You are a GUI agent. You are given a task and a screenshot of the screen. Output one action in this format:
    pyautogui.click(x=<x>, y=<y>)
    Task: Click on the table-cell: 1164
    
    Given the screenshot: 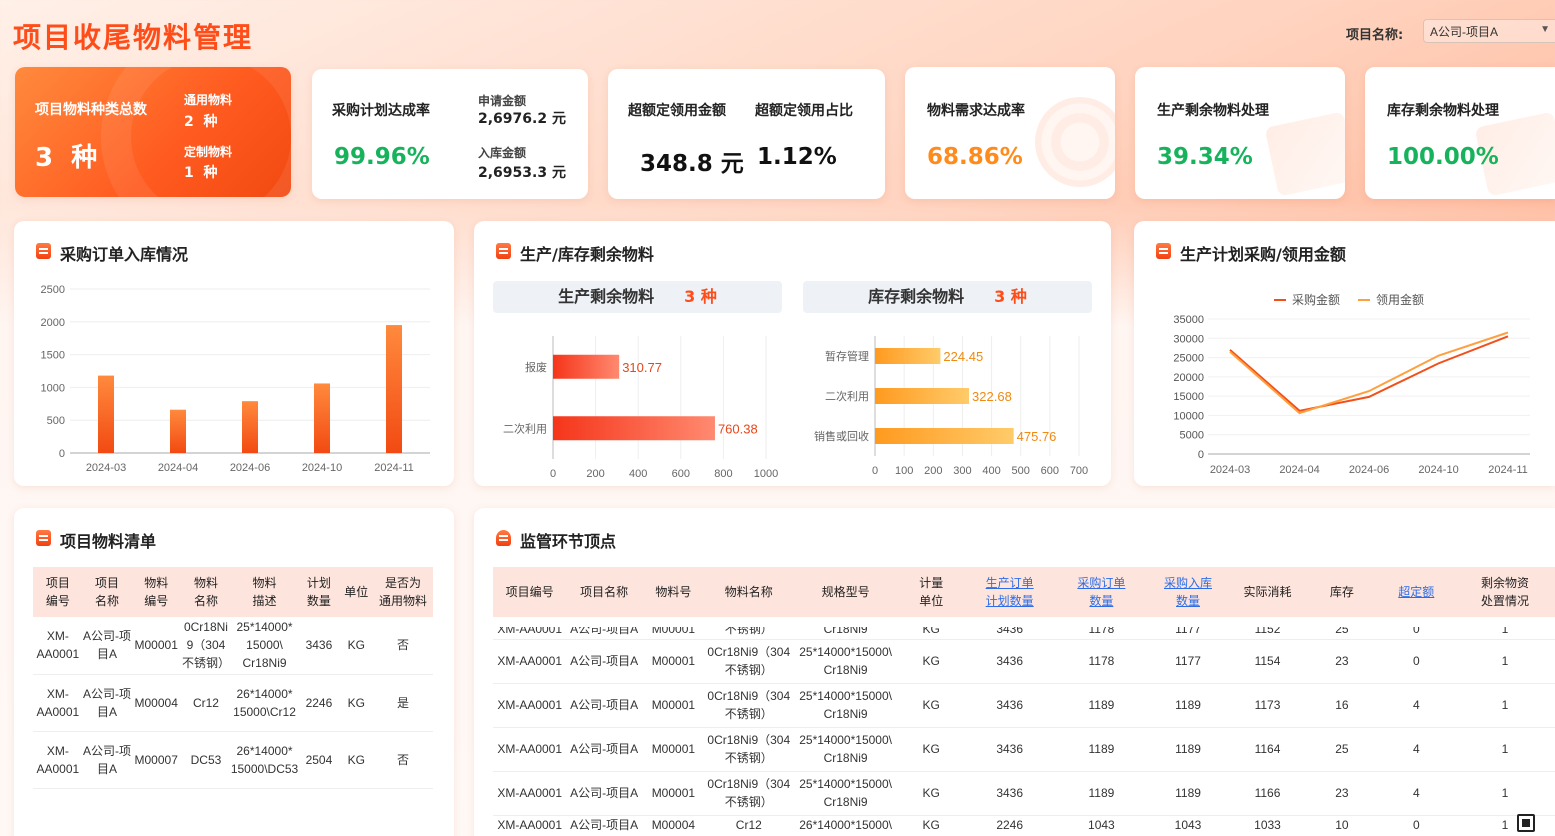 What is the action you would take?
    pyautogui.click(x=1267, y=749)
    